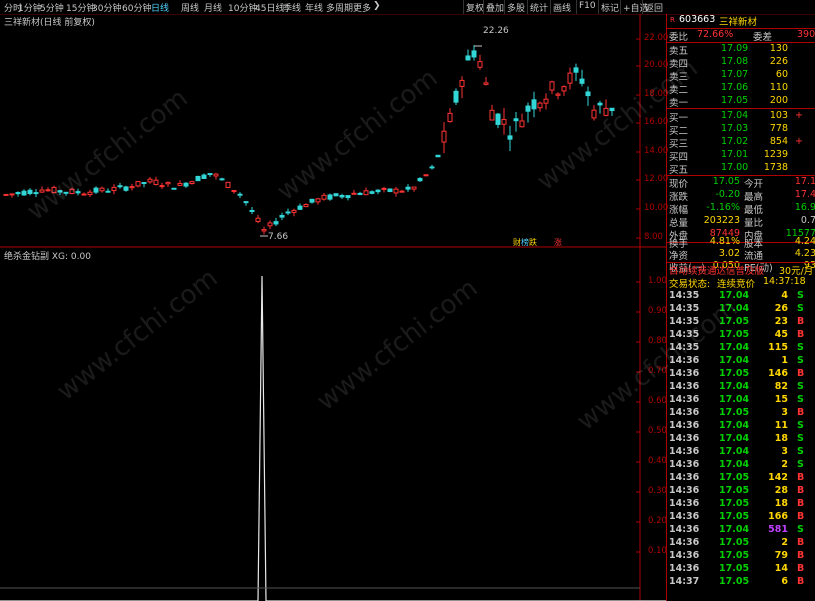 The height and width of the screenshot is (601, 815). What do you see at coordinates (741, 491) in the screenshot?
I see `tick-row: 14:36 17.05 28 B` at bounding box center [741, 491].